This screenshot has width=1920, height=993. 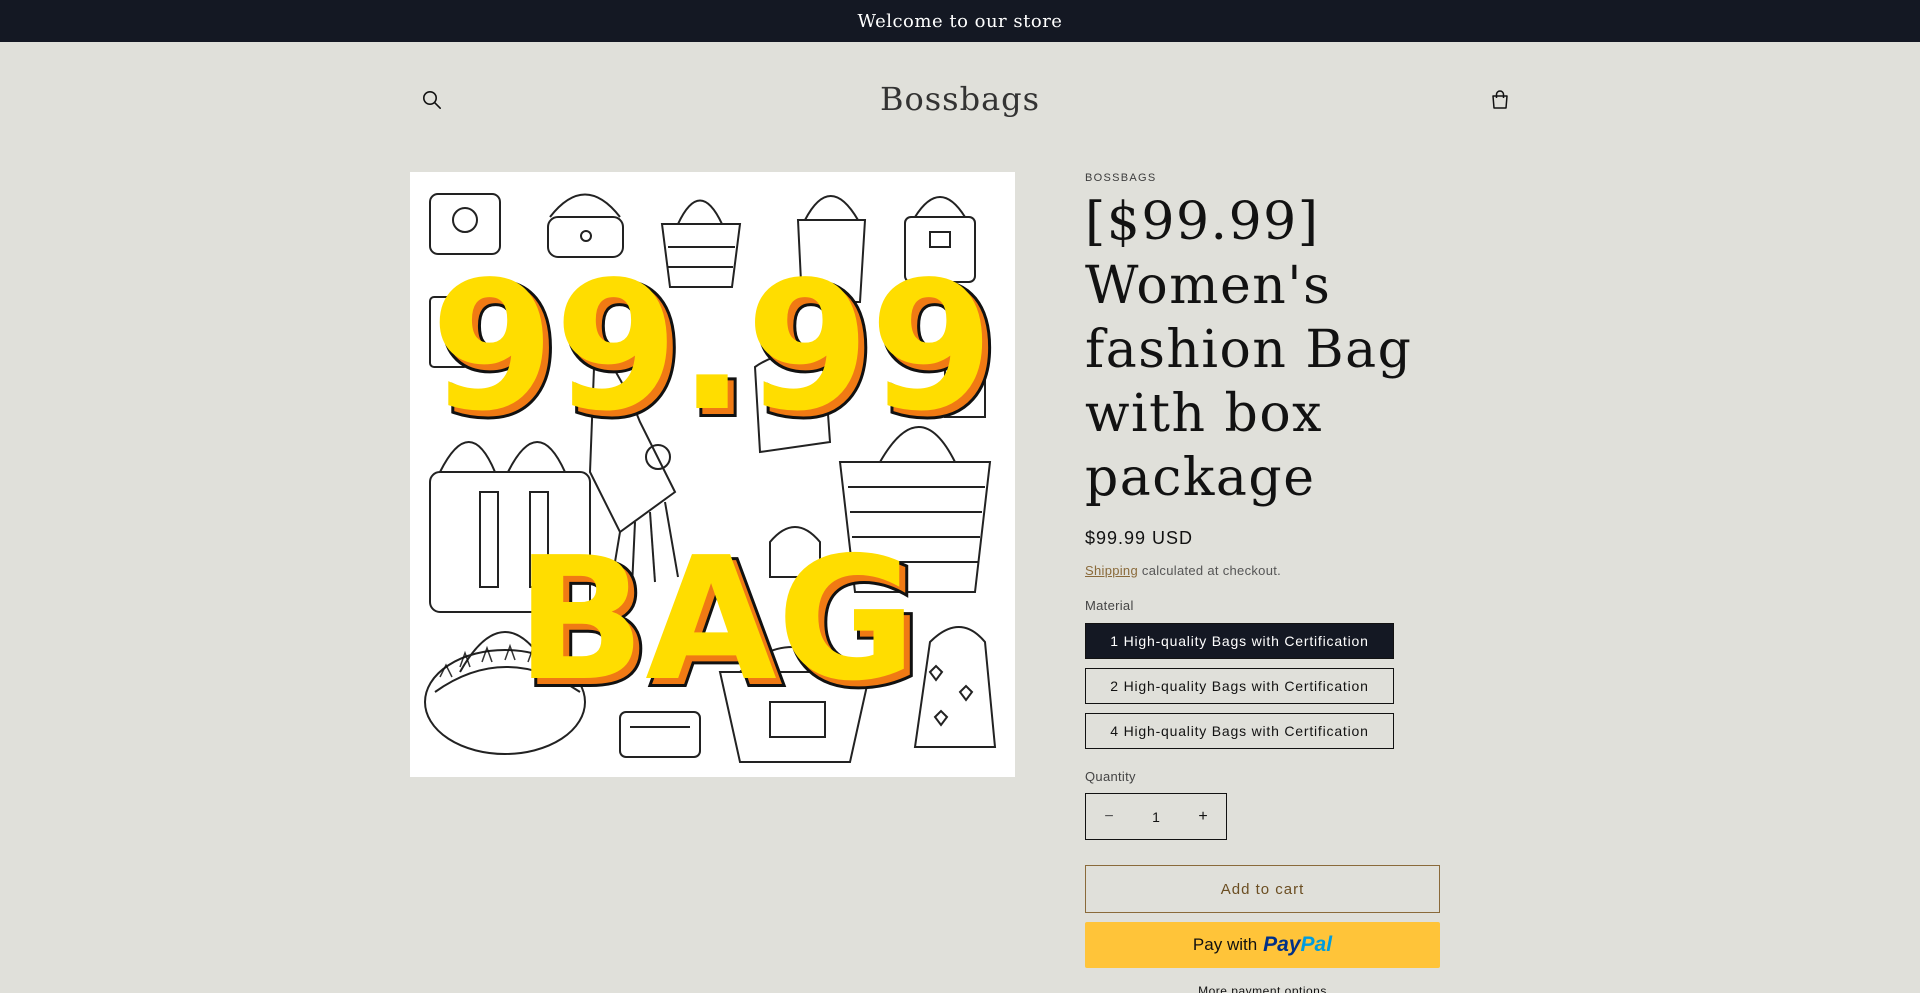 What do you see at coordinates (1225, 944) in the screenshot?
I see `paypal-prefix: Pay with` at bounding box center [1225, 944].